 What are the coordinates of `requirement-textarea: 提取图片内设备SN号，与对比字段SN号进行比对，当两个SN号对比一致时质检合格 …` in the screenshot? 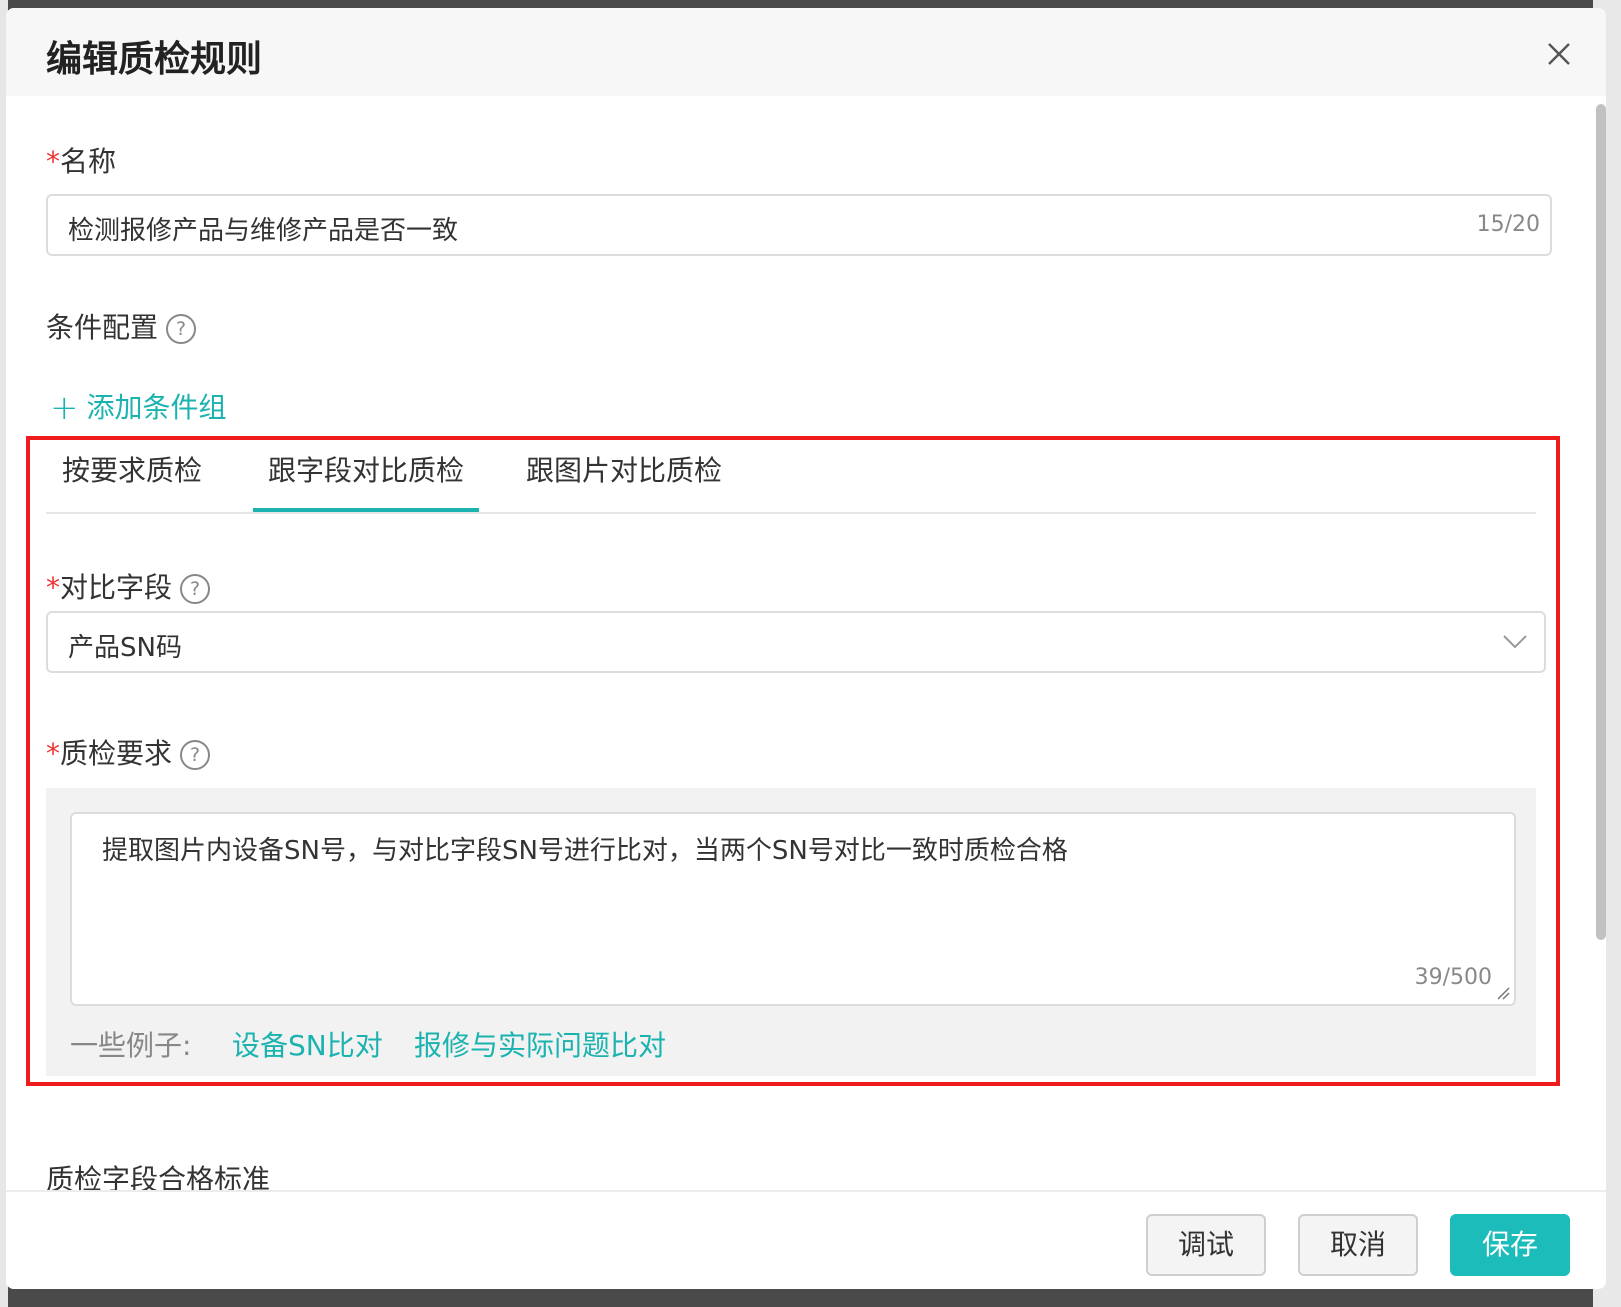 It's located at (793, 909).